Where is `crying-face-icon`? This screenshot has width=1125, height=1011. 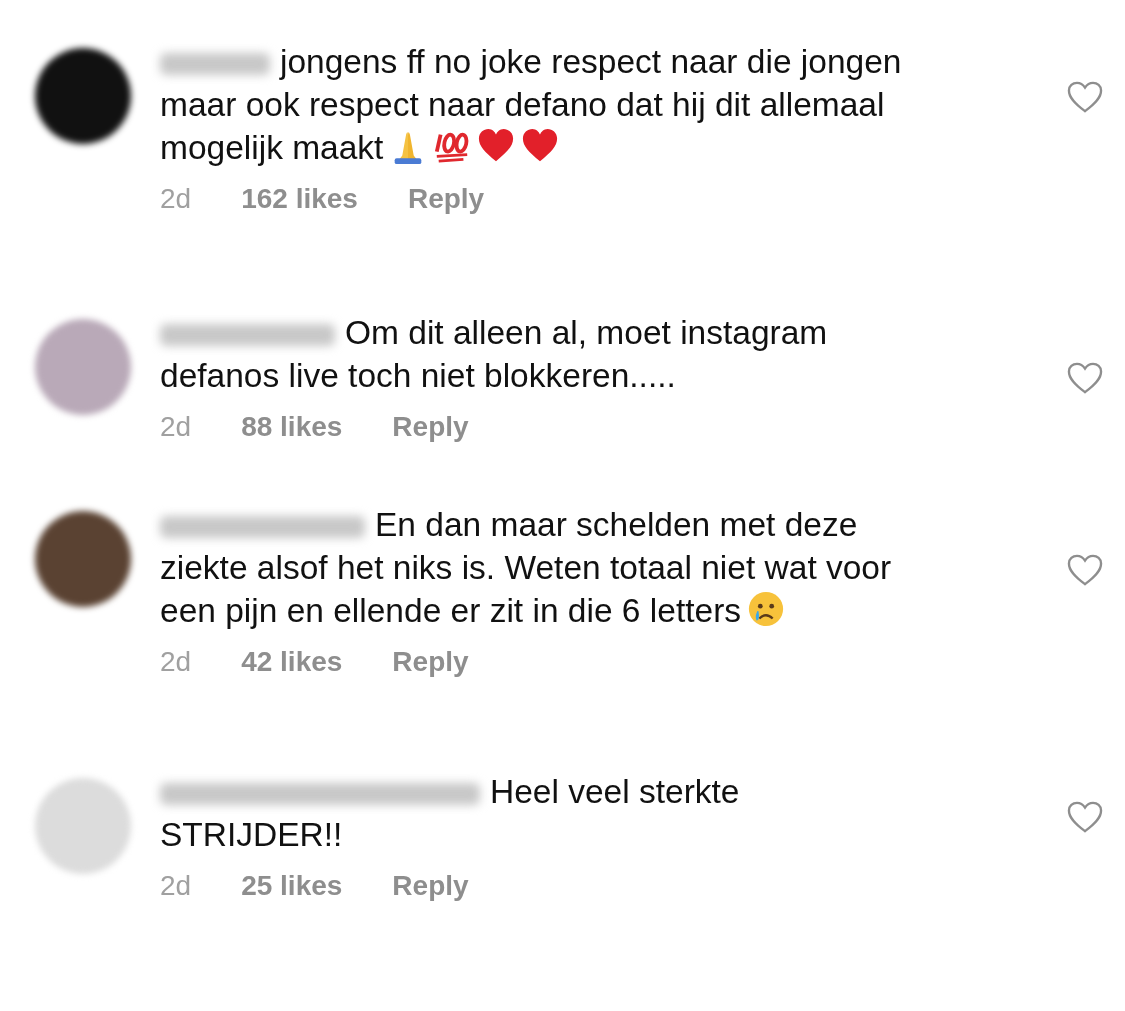 crying-face-icon is located at coordinates (766, 609).